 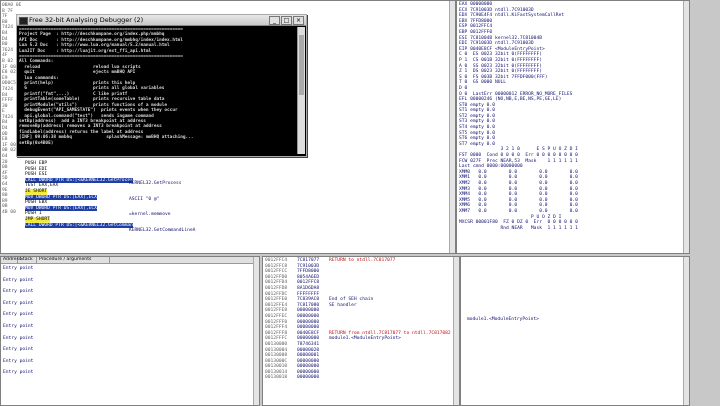 I want to click on console-scrollbar, so click(x=301, y=90).